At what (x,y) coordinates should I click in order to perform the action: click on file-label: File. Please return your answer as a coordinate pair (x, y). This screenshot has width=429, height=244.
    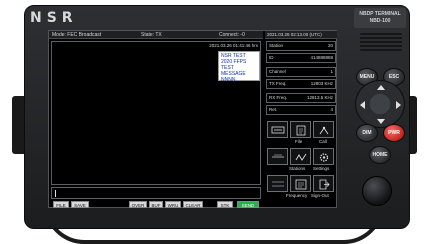
    Looking at the image, I should click on (299, 141).